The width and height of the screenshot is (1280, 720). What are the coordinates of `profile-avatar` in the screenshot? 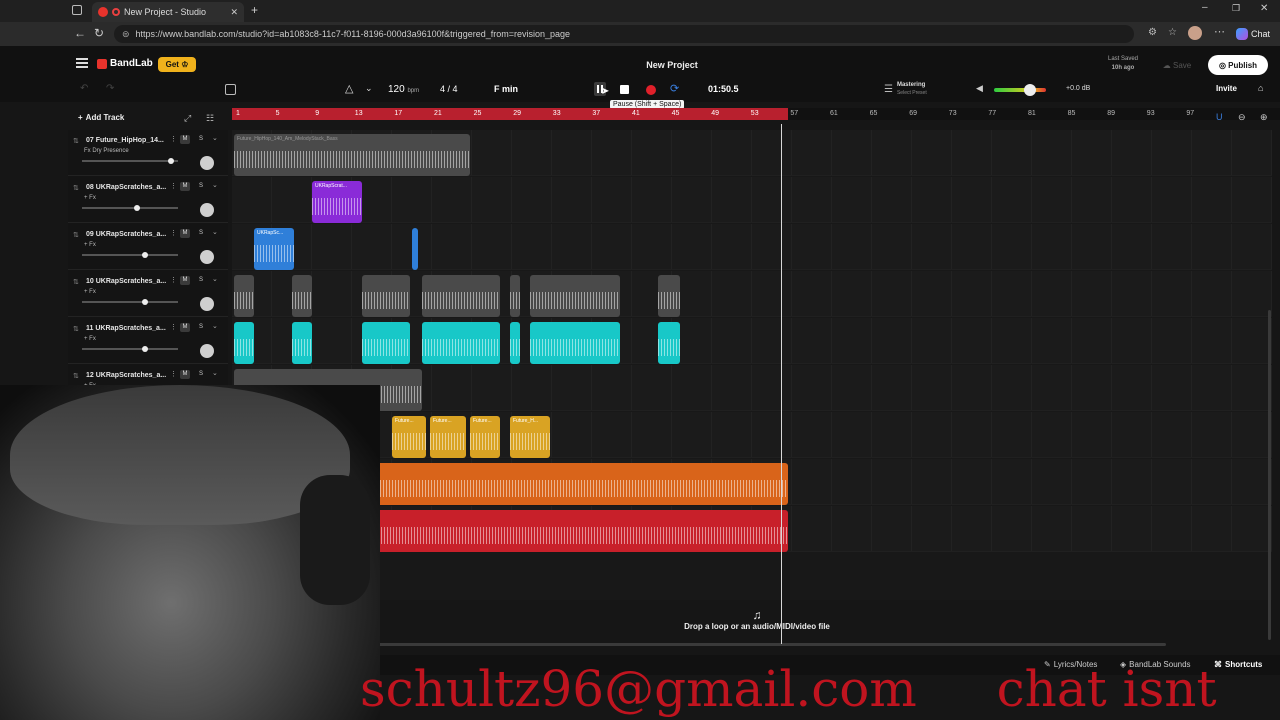 It's located at (1195, 33).